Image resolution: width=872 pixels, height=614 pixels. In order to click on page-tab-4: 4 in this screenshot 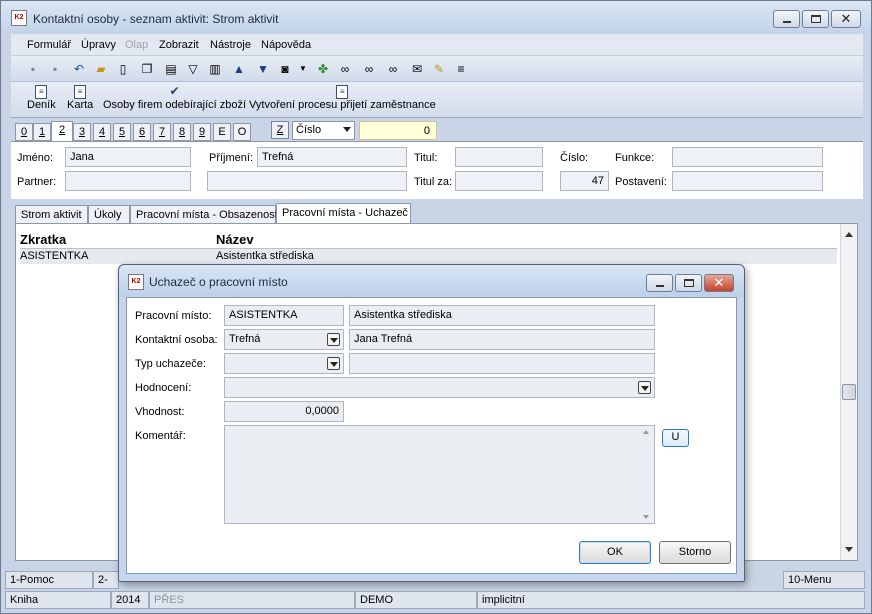, I will do `click(102, 132)`.